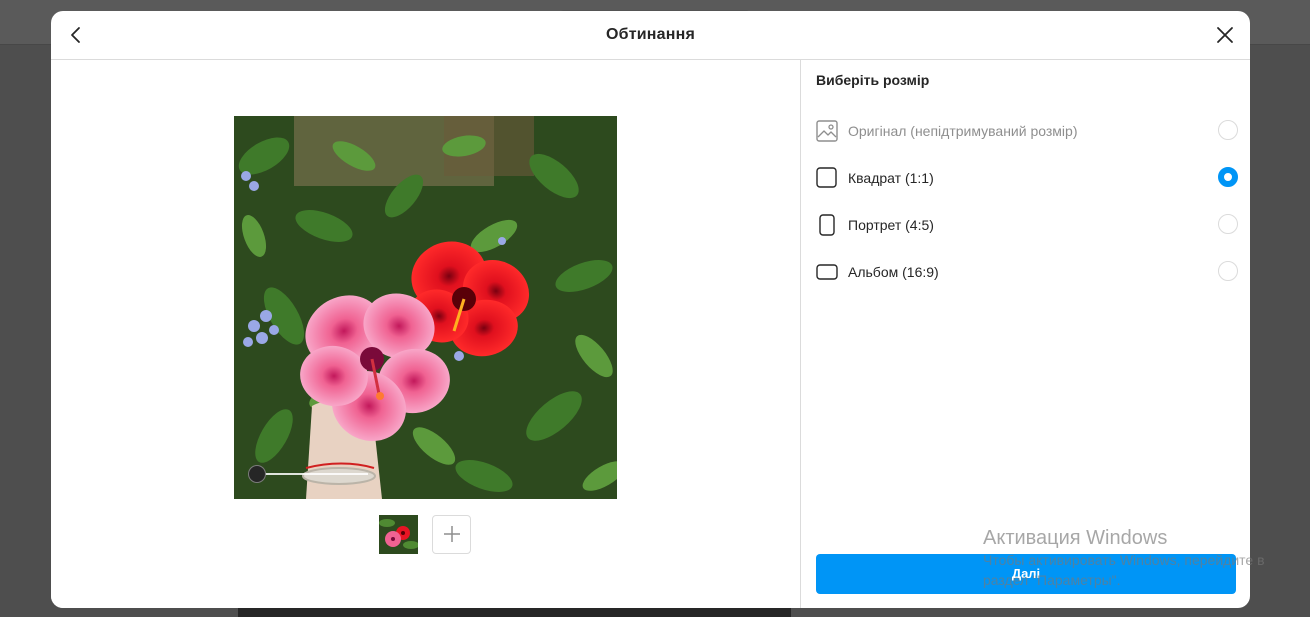 The height and width of the screenshot is (617, 1310). I want to click on zoom-slider-thumb, so click(257, 474).